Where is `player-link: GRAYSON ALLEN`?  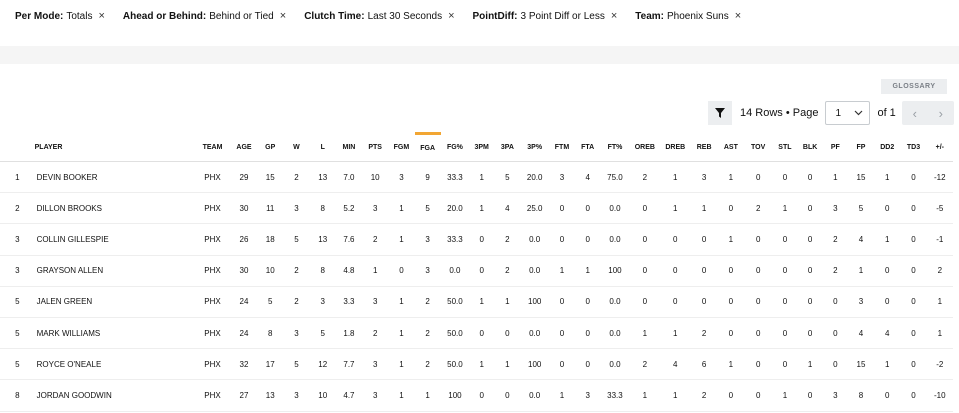
player-link: GRAYSON ALLEN is located at coordinates (114, 271).